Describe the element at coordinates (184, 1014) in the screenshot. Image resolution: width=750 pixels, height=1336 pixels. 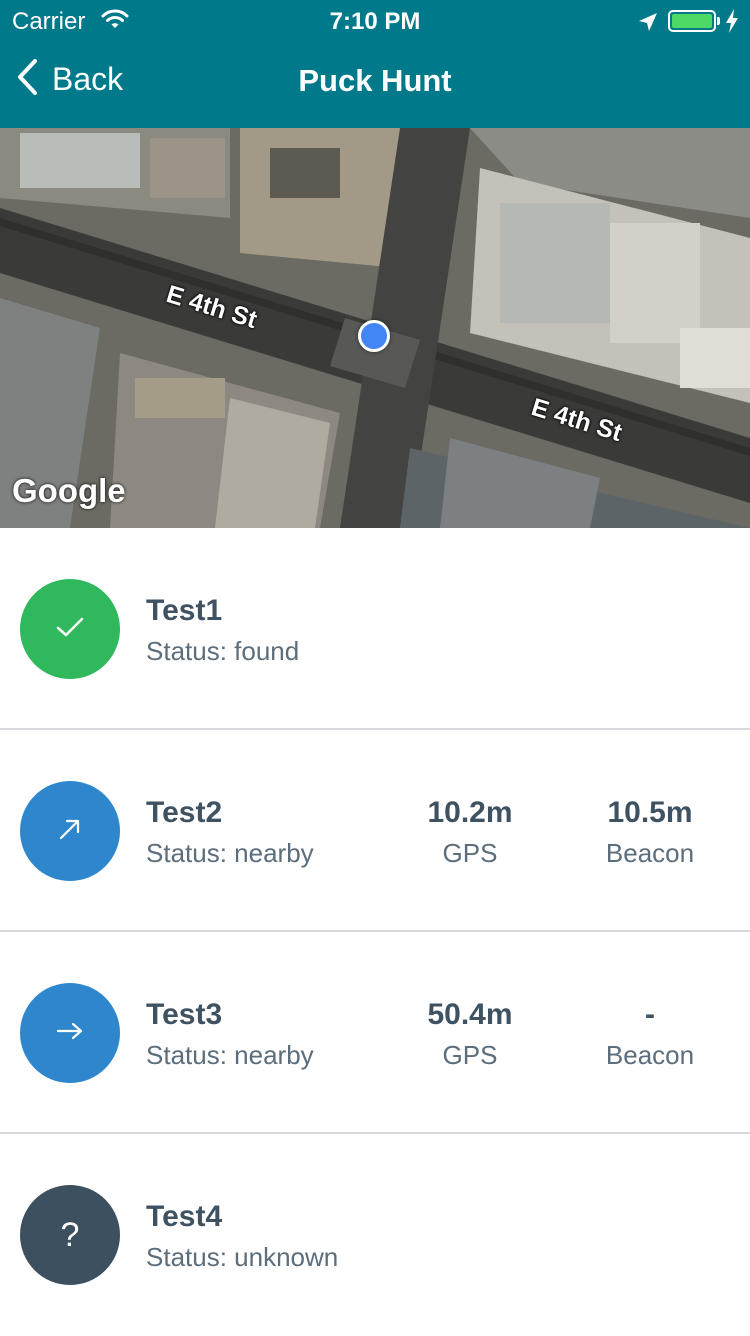
I see `item-name: Test3` at that location.